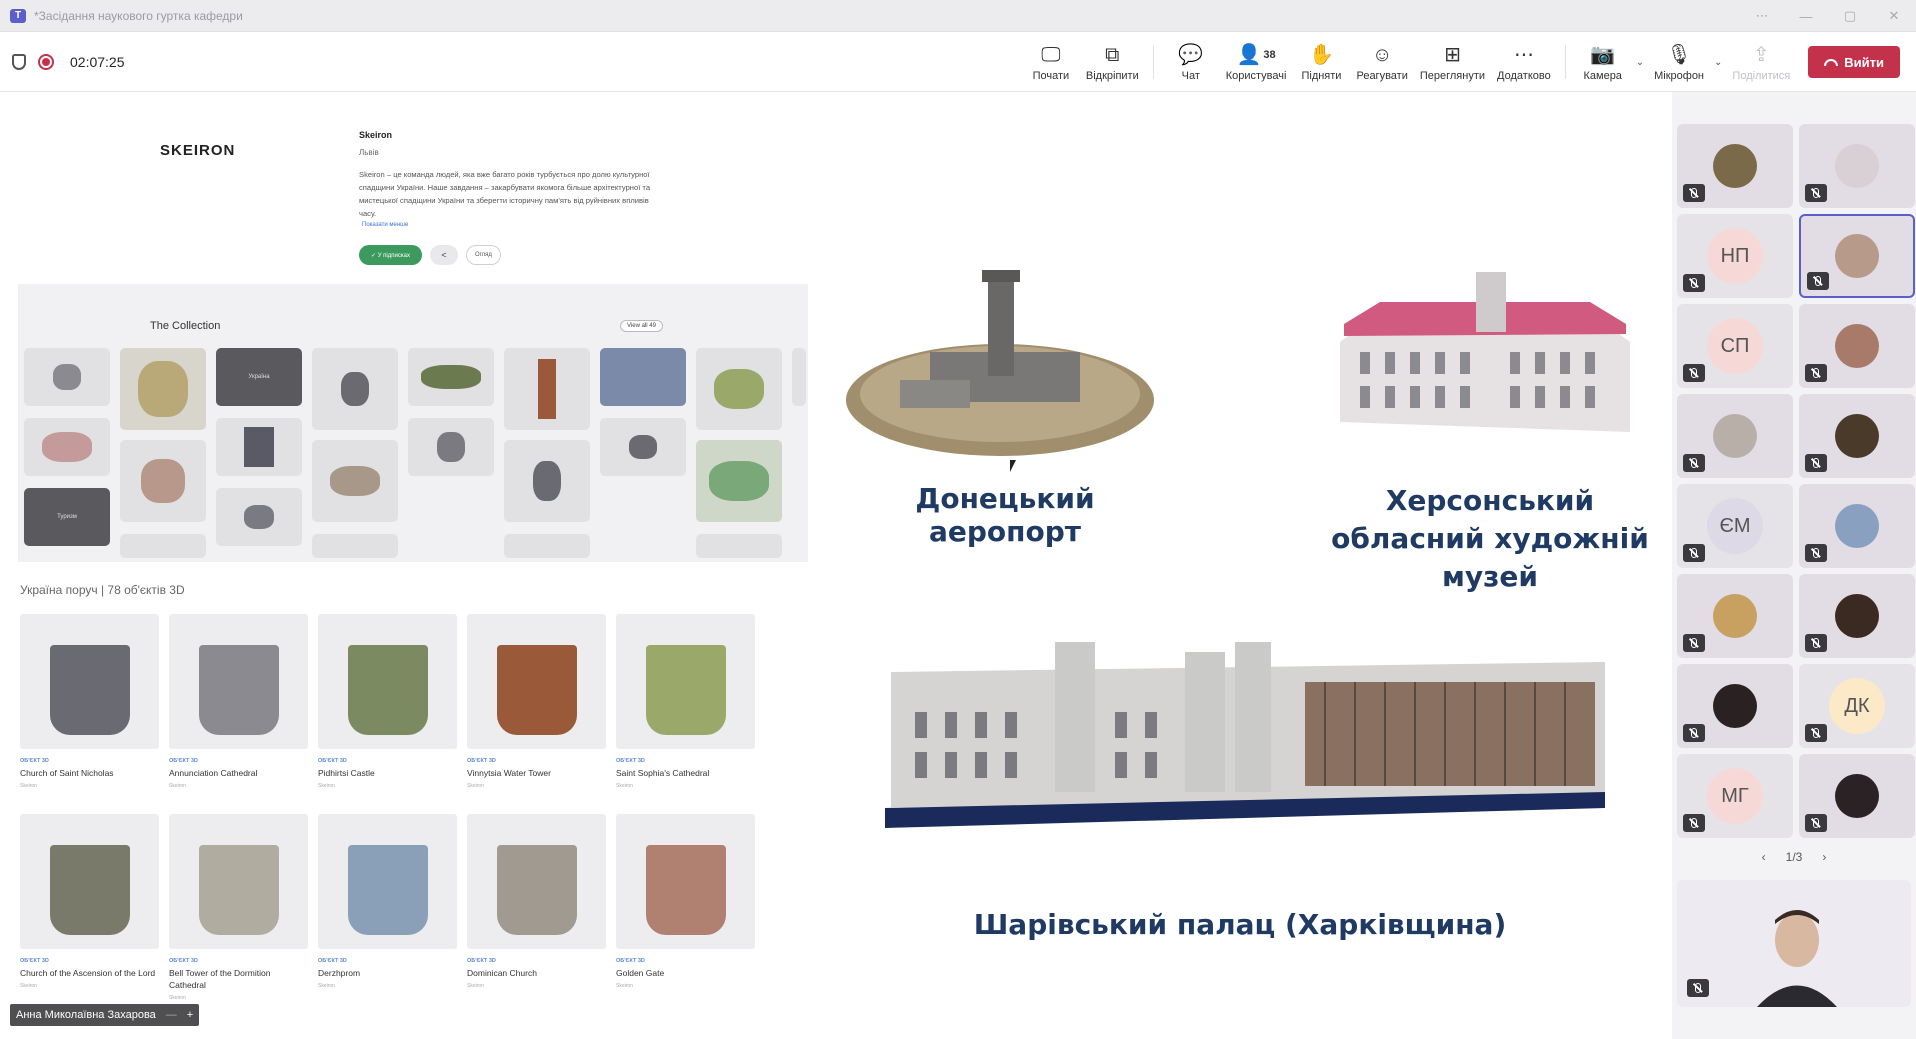  What do you see at coordinates (1894, 16) in the screenshot?
I see `close-icon: ✕` at bounding box center [1894, 16].